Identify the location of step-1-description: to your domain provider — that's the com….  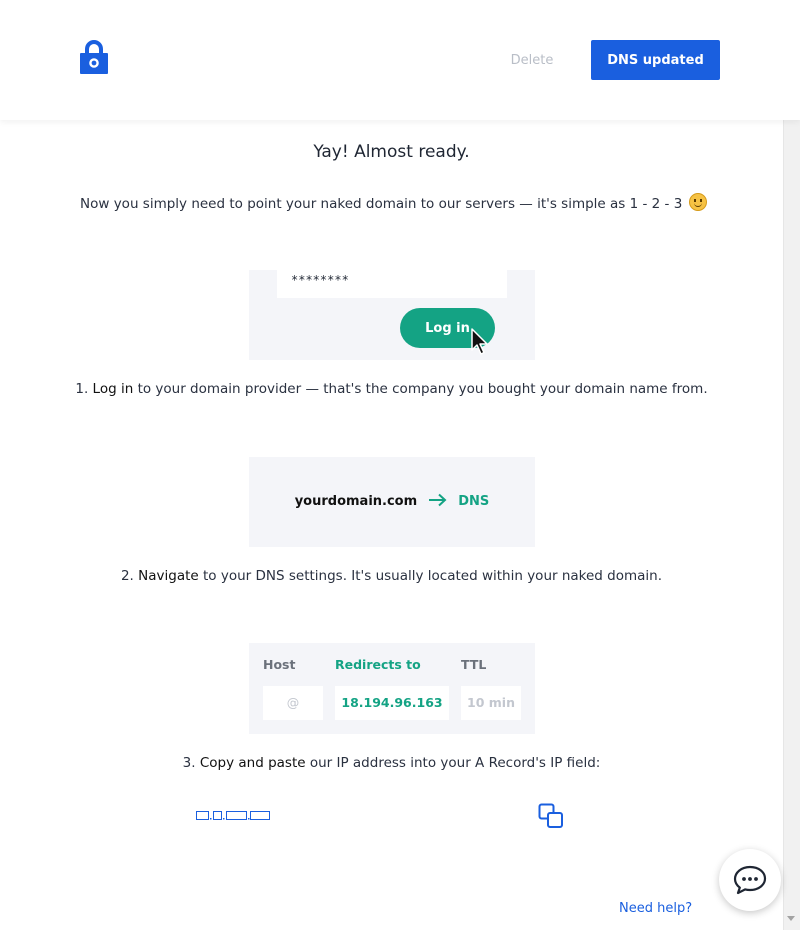
(422, 389).